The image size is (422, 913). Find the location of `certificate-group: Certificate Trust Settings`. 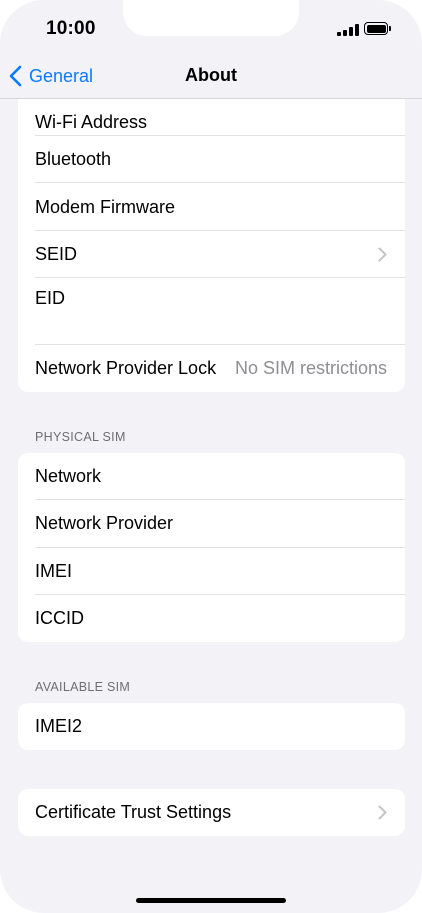

certificate-group: Certificate Trust Settings is located at coordinates (211, 812).